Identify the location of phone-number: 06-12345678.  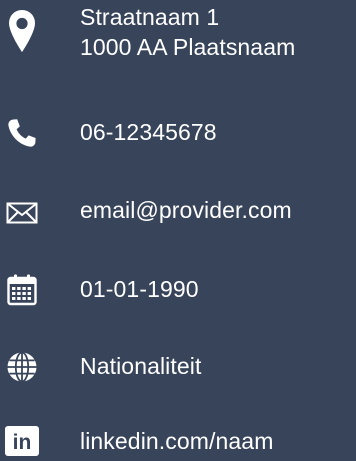
(148, 132).